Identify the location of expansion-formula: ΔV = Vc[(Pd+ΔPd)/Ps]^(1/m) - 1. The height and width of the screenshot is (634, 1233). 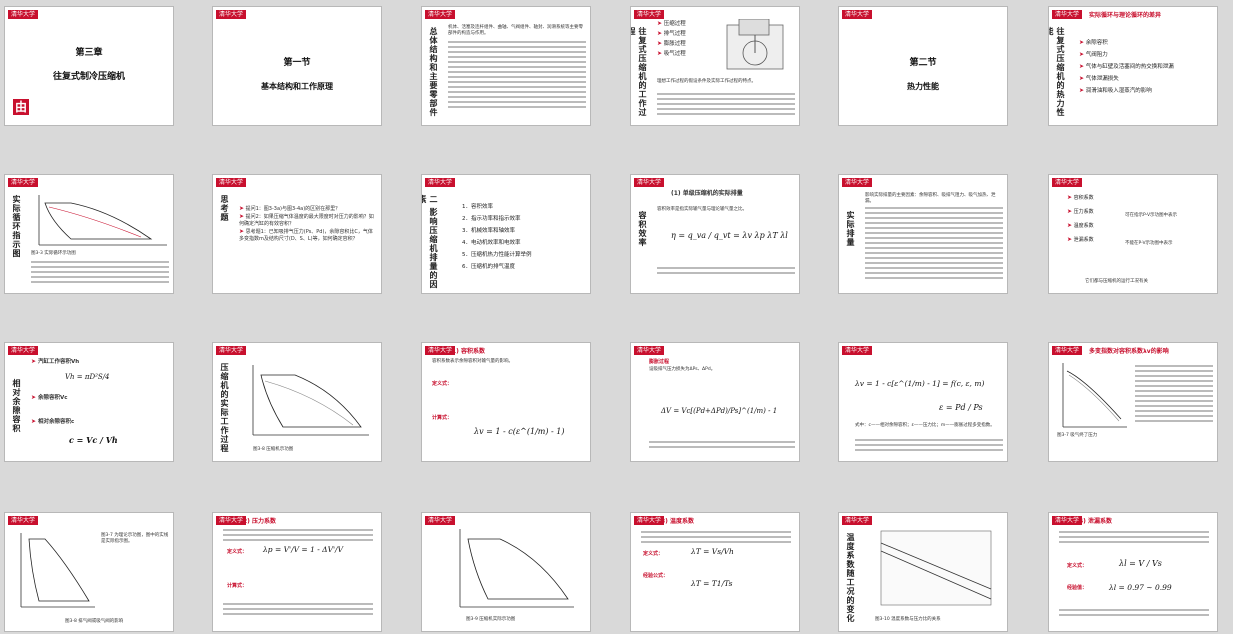
(719, 411).